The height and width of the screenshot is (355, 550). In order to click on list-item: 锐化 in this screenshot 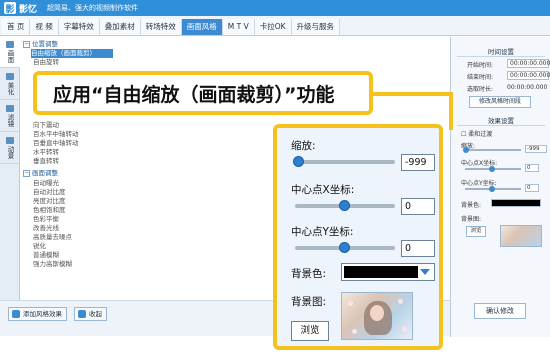, I will do `click(39, 246)`.